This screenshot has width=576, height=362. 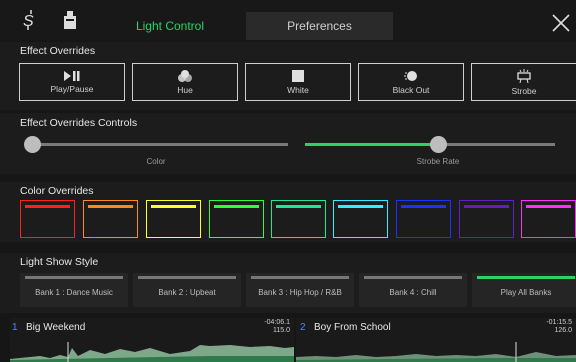 What do you see at coordinates (298, 89) in the screenshot?
I see `white-label: White` at bounding box center [298, 89].